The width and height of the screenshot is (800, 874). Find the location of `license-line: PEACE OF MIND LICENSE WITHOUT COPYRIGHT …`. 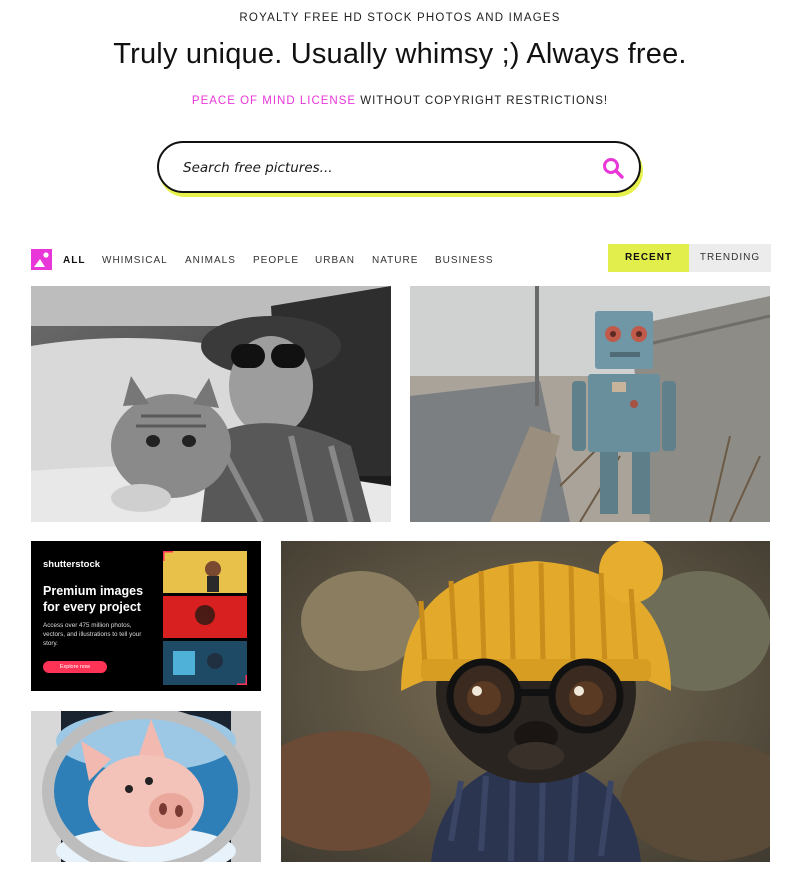

license-line: PEACE OF MIND LICENSE WITHOUT COPYRIGHT … is located at coordinates (400, 101).